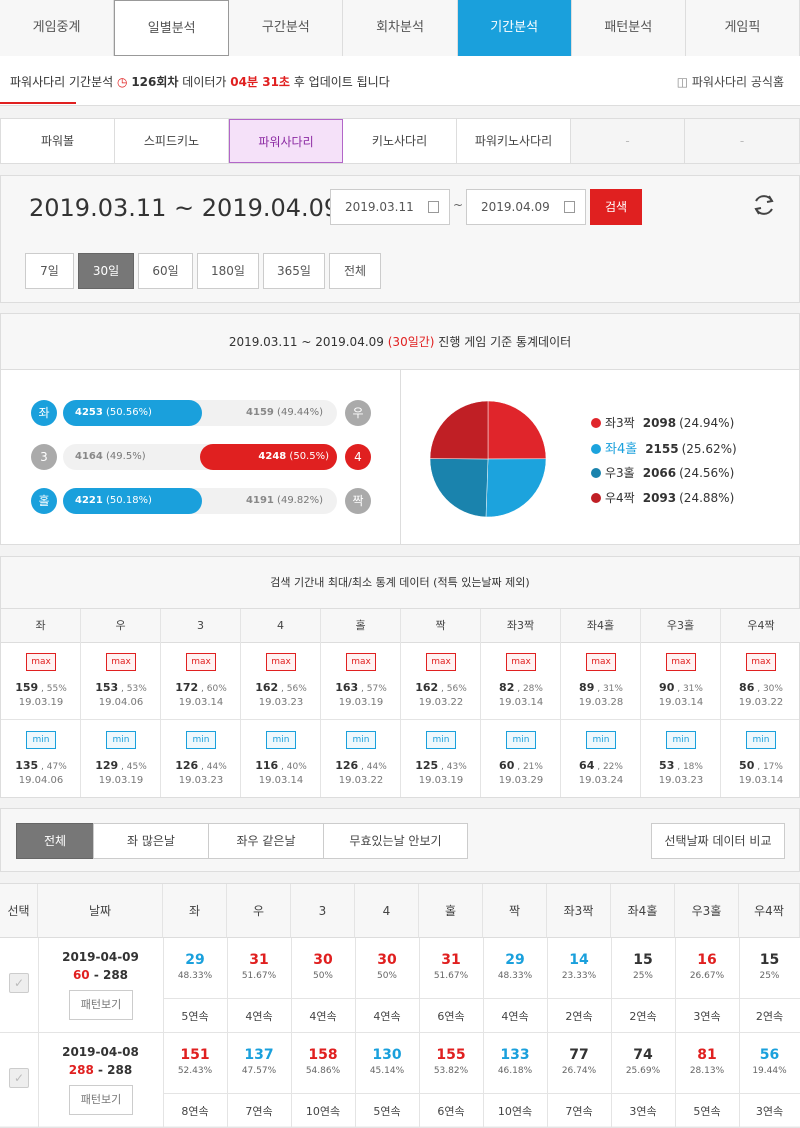  I want to click on tab-section-analysis: 구간분석, so click(286, 28).